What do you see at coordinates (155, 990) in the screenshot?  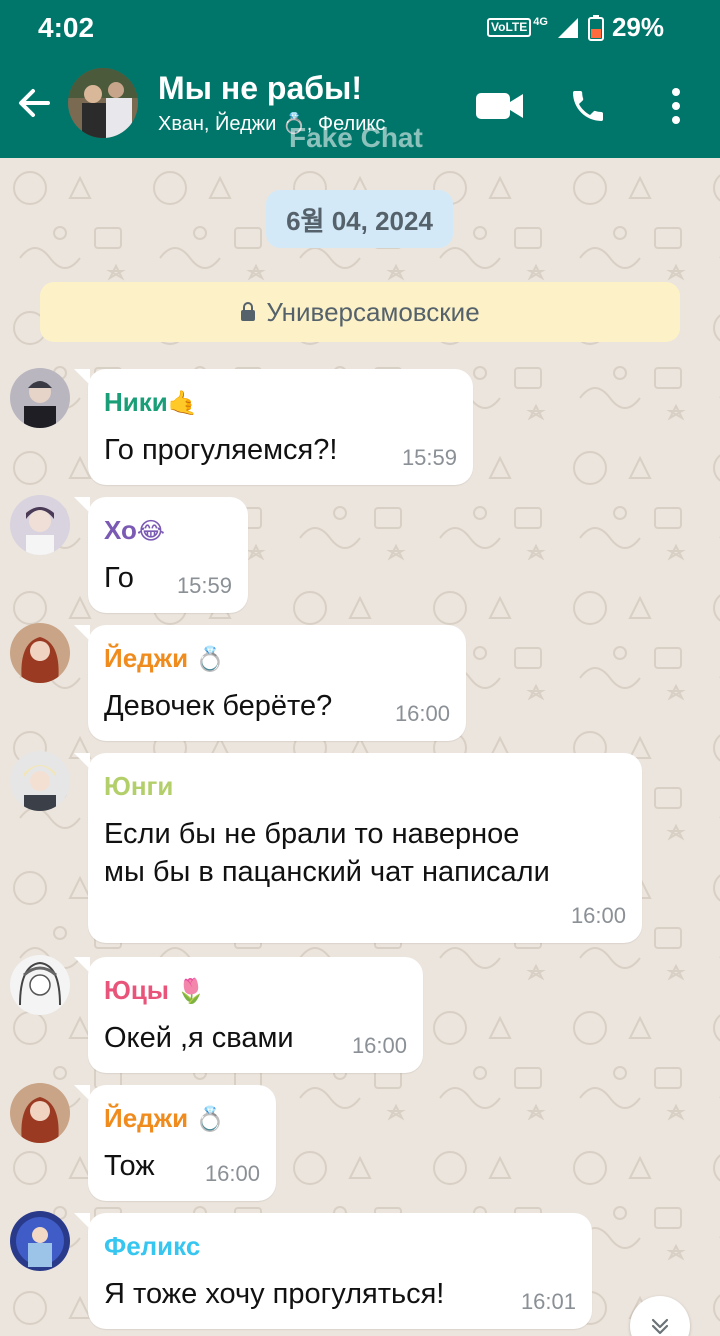 I see `message-sender: Юцы 🌷` at bounding box center [155, 990].